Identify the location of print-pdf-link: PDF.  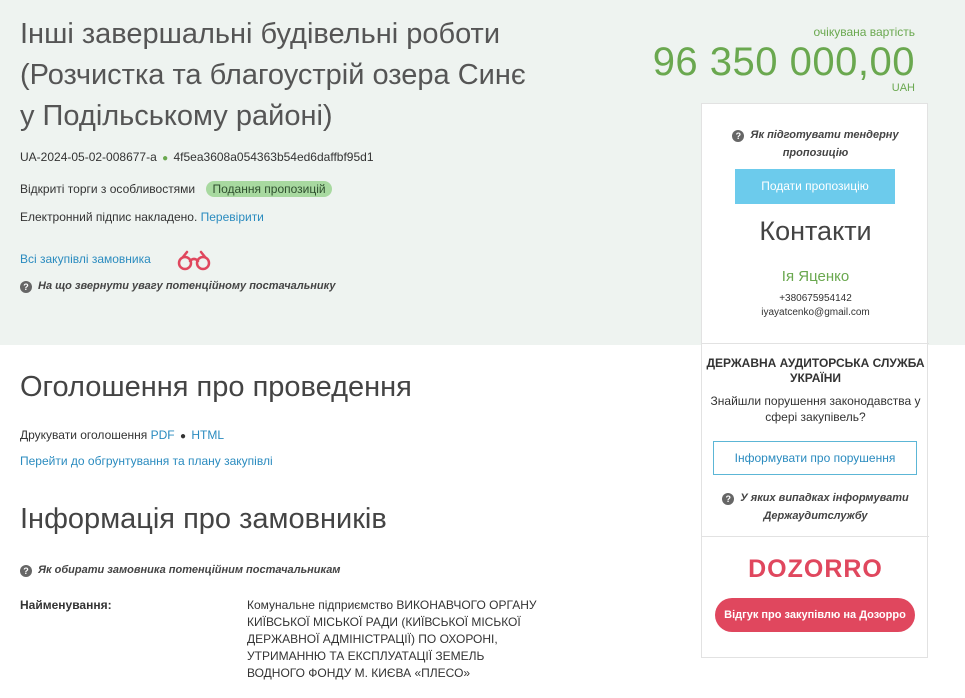
(163, 435).